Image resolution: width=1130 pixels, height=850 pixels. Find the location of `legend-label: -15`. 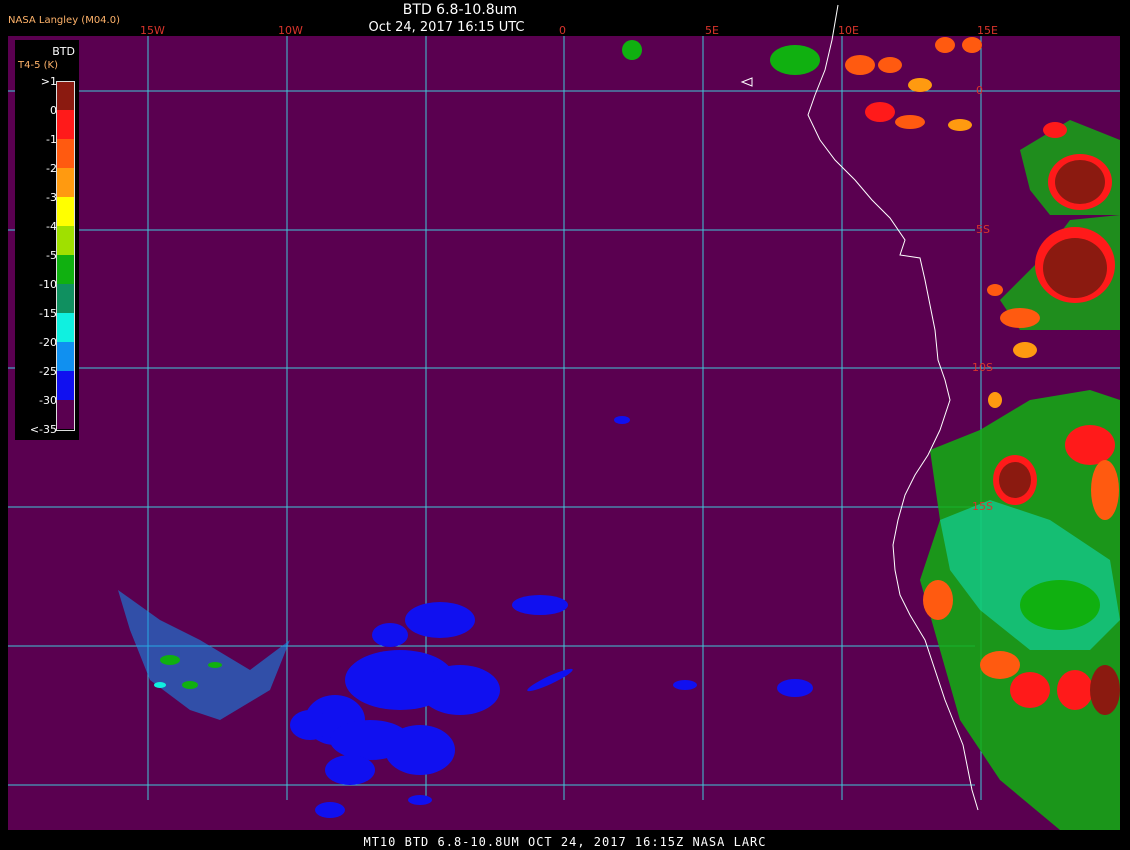

legend-label: -15 is located at coordinates (48, 313).